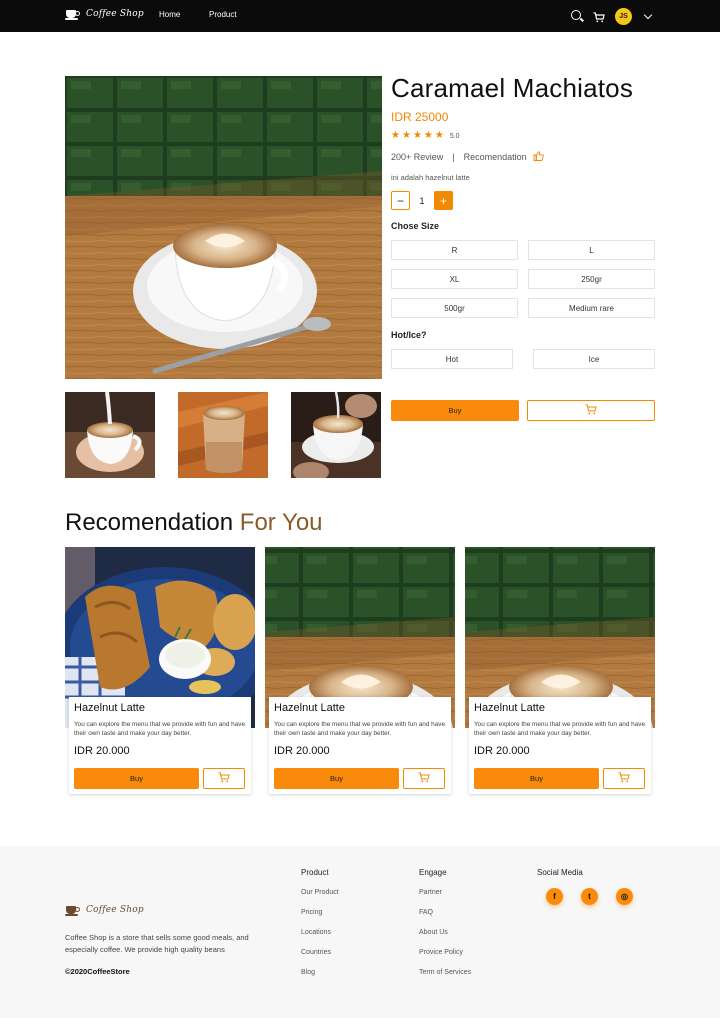 The height and width of the screenshot is (1018, 720). Describe the element at coordinates (454, 250) in the screenshot. I see `size-option: R` at that location.